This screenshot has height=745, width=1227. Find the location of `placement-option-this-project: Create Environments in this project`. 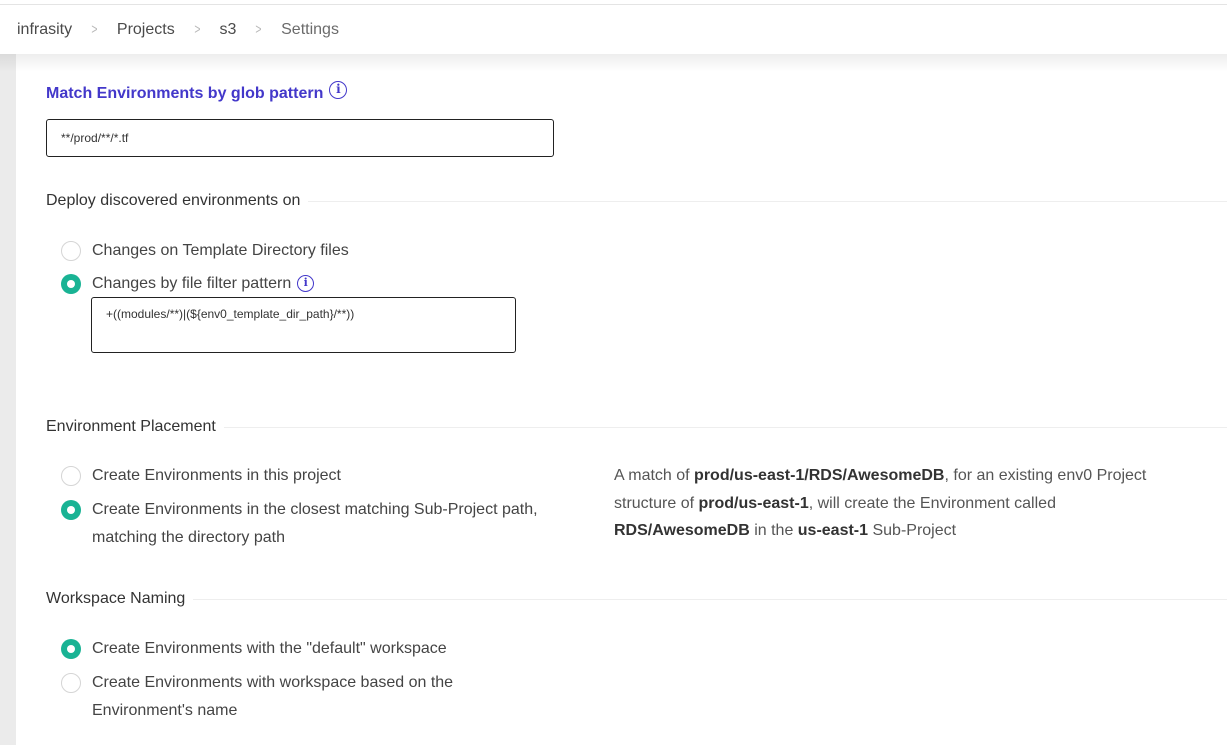

placement-option-this-project: Create Environments in this project is located at coordinates (201, 476).